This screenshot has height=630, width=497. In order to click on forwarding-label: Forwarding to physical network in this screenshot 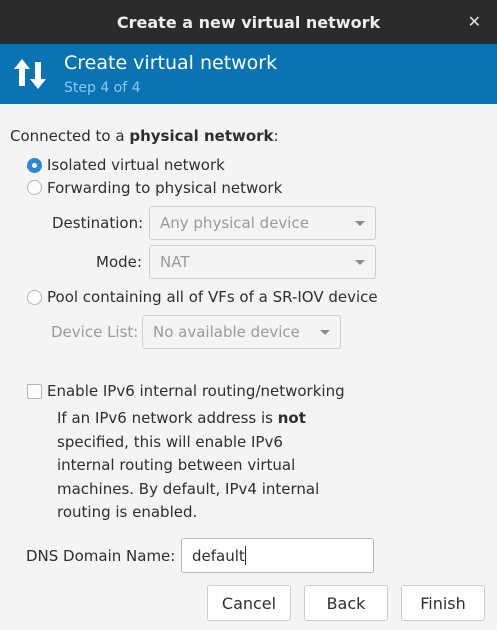, I will do `click(164, 188)`.